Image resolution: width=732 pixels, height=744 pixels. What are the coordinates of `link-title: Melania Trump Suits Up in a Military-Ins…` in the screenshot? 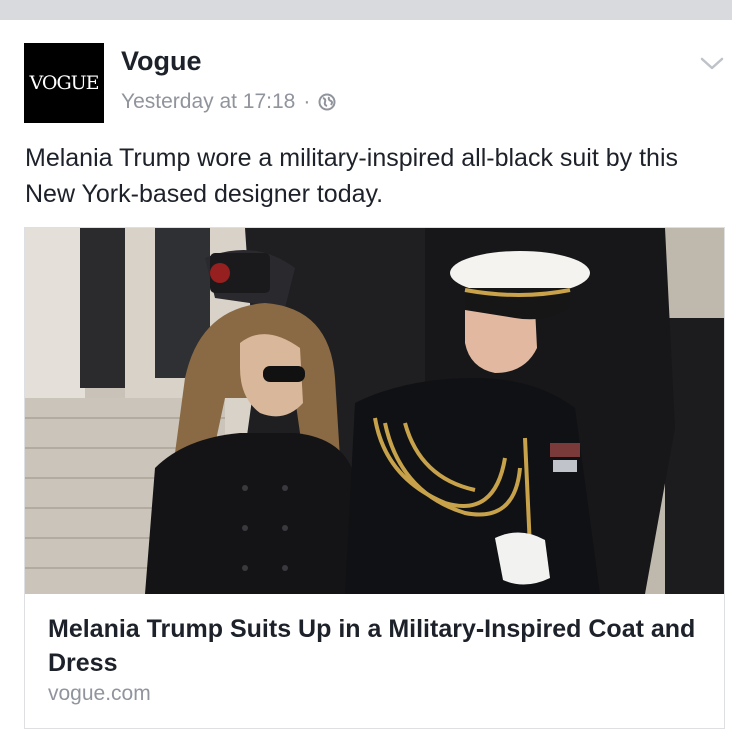 It's located at (373, 646).